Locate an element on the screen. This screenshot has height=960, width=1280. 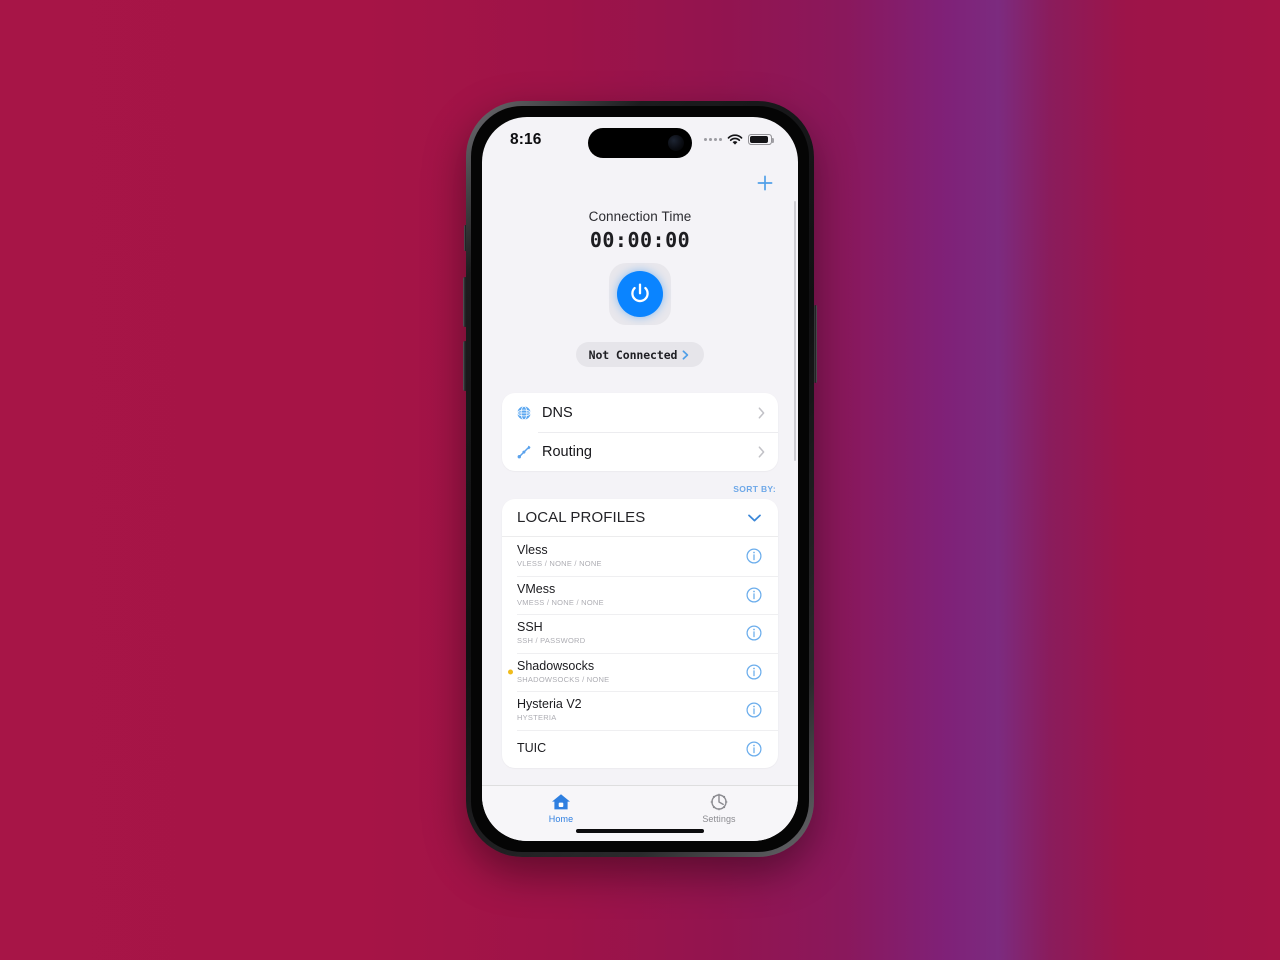
local-profiles-header: LOCAL PROFILES is located at coordinates (640, 518).